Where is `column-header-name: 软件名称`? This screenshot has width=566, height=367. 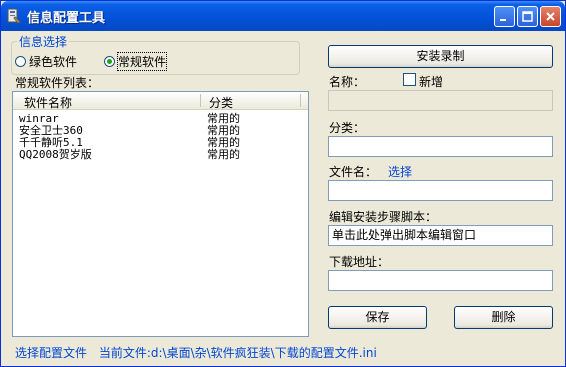 column-header-name: 软件名称 is located at coordinates (48, 102).